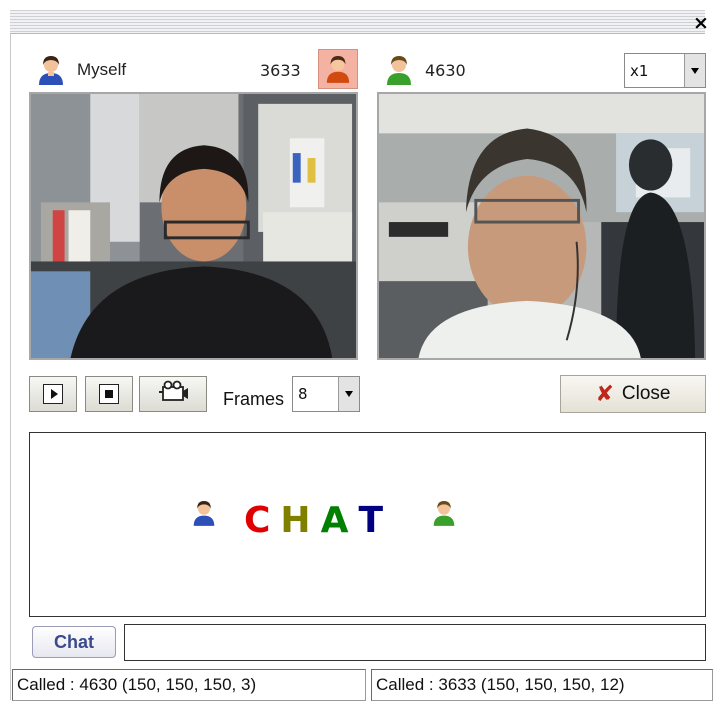 The width and height of the screenshot is (715, 702). What do you see at coordinates (604, 394) in the screenshot?
I see `close-icon: ✘` at bounding box center [604, 394].